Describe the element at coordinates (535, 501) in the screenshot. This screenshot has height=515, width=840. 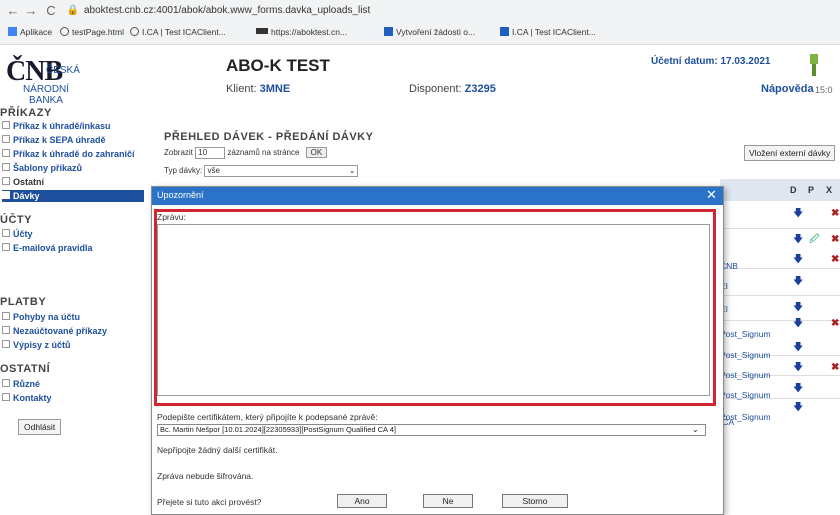
I see `cancel-button: Storno` at that location.